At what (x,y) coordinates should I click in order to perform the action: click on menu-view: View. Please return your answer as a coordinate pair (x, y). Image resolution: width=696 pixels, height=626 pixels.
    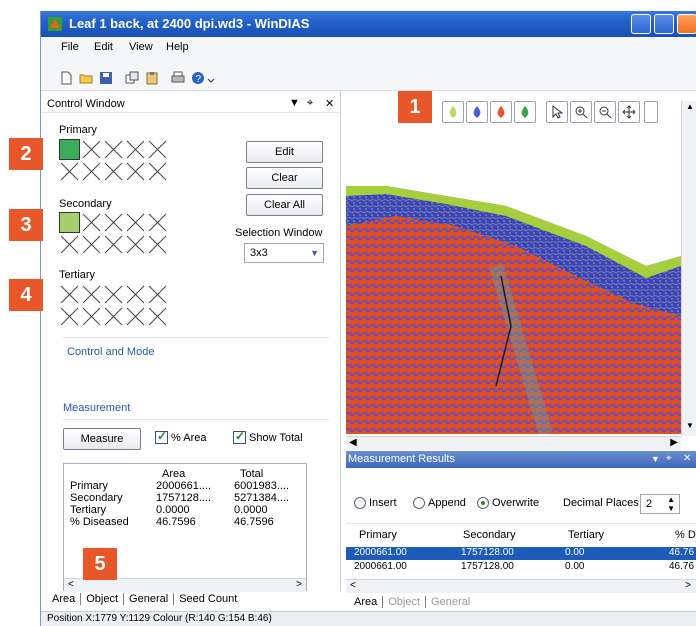
    Looking at the image, I should click on (141, 47).